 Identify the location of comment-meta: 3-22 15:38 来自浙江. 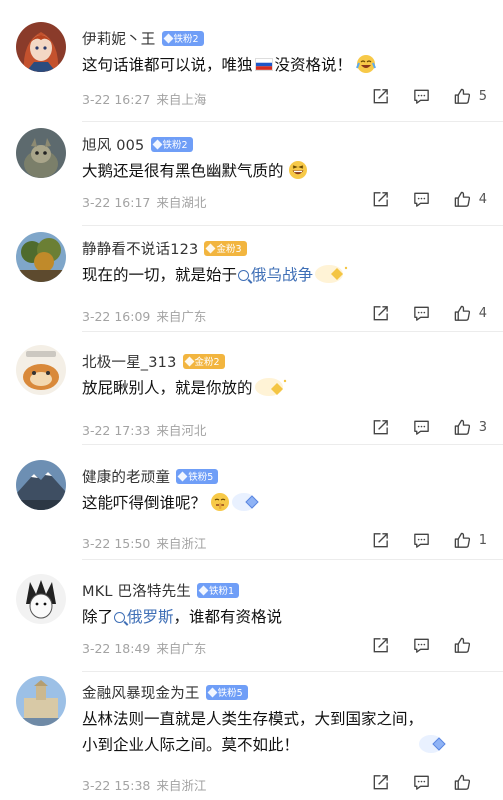
(144, 784).